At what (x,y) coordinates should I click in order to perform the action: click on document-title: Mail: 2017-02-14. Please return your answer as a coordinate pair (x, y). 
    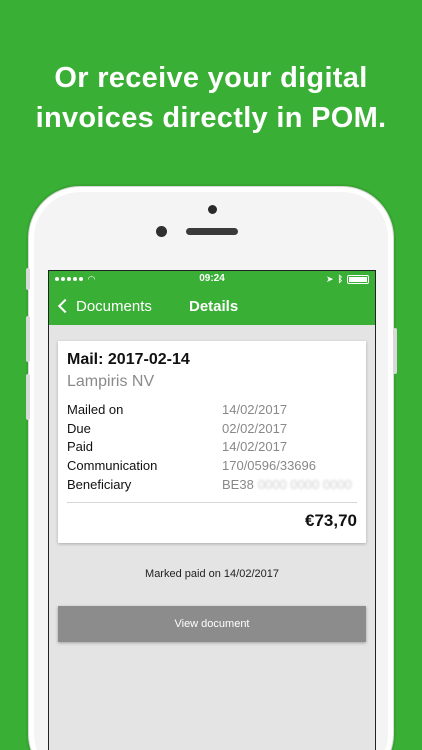
    Looking at the image, I should click on (128, 359).